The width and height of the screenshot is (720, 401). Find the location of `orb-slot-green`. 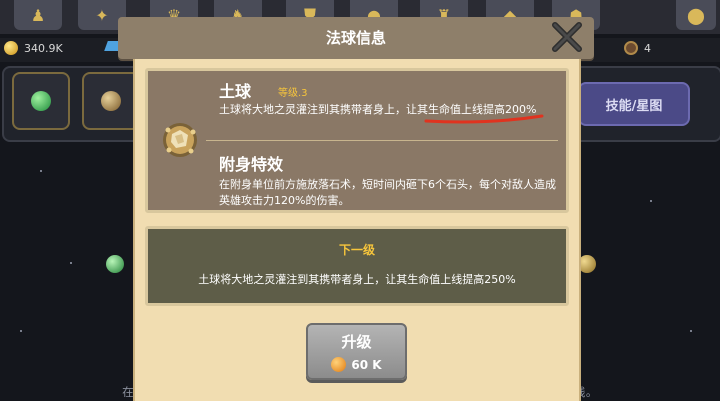

orb-slot-green is located at coordinates (41, 101).